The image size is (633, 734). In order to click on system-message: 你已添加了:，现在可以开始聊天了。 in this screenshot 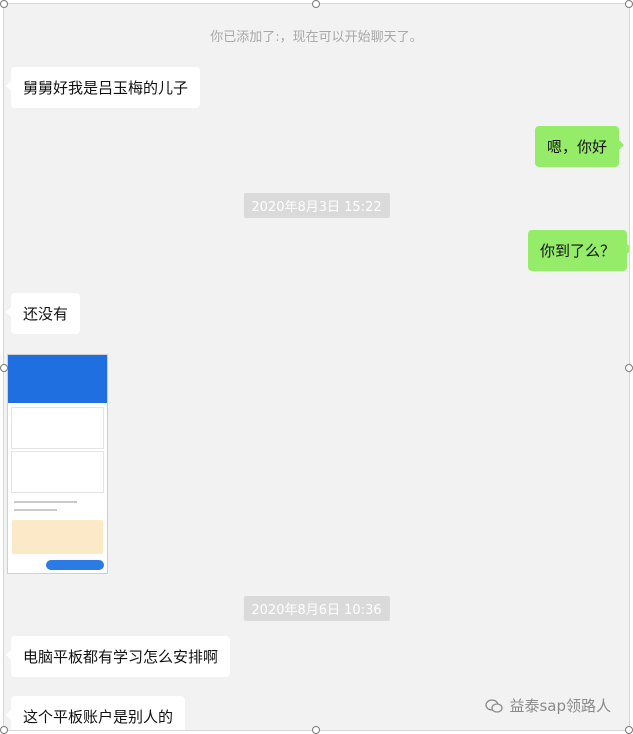, I will do `click(316, 37)`.